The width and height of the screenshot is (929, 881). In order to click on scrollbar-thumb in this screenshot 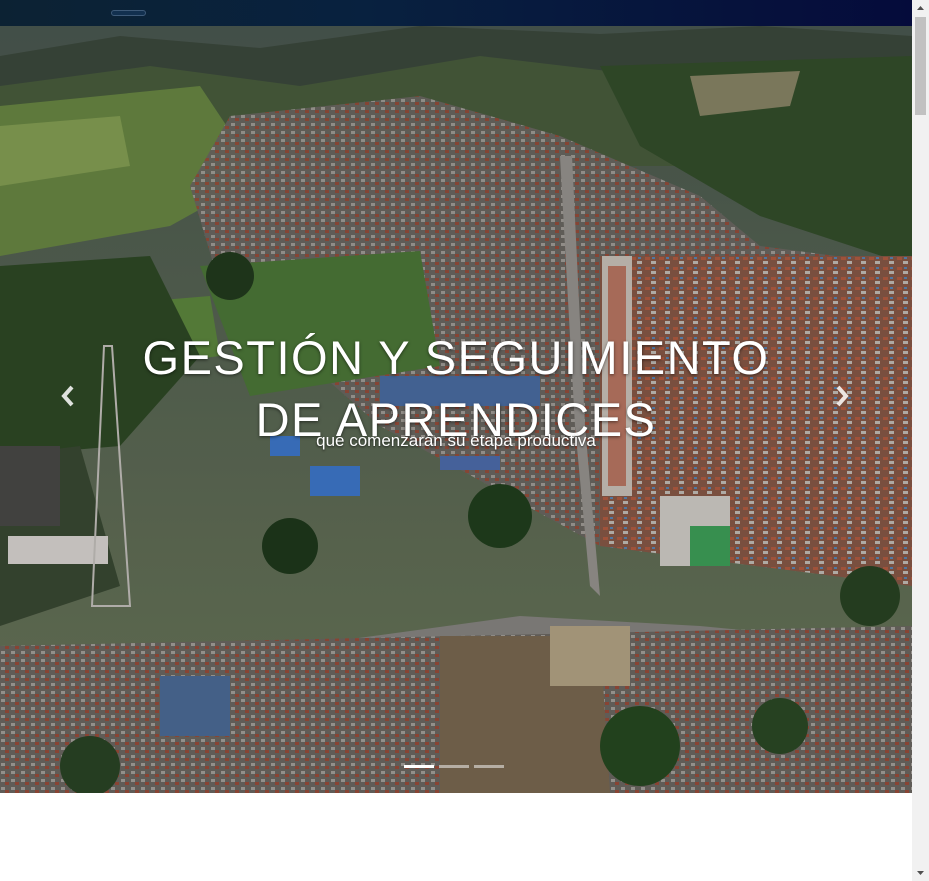, I will do `click(920, 66)`.